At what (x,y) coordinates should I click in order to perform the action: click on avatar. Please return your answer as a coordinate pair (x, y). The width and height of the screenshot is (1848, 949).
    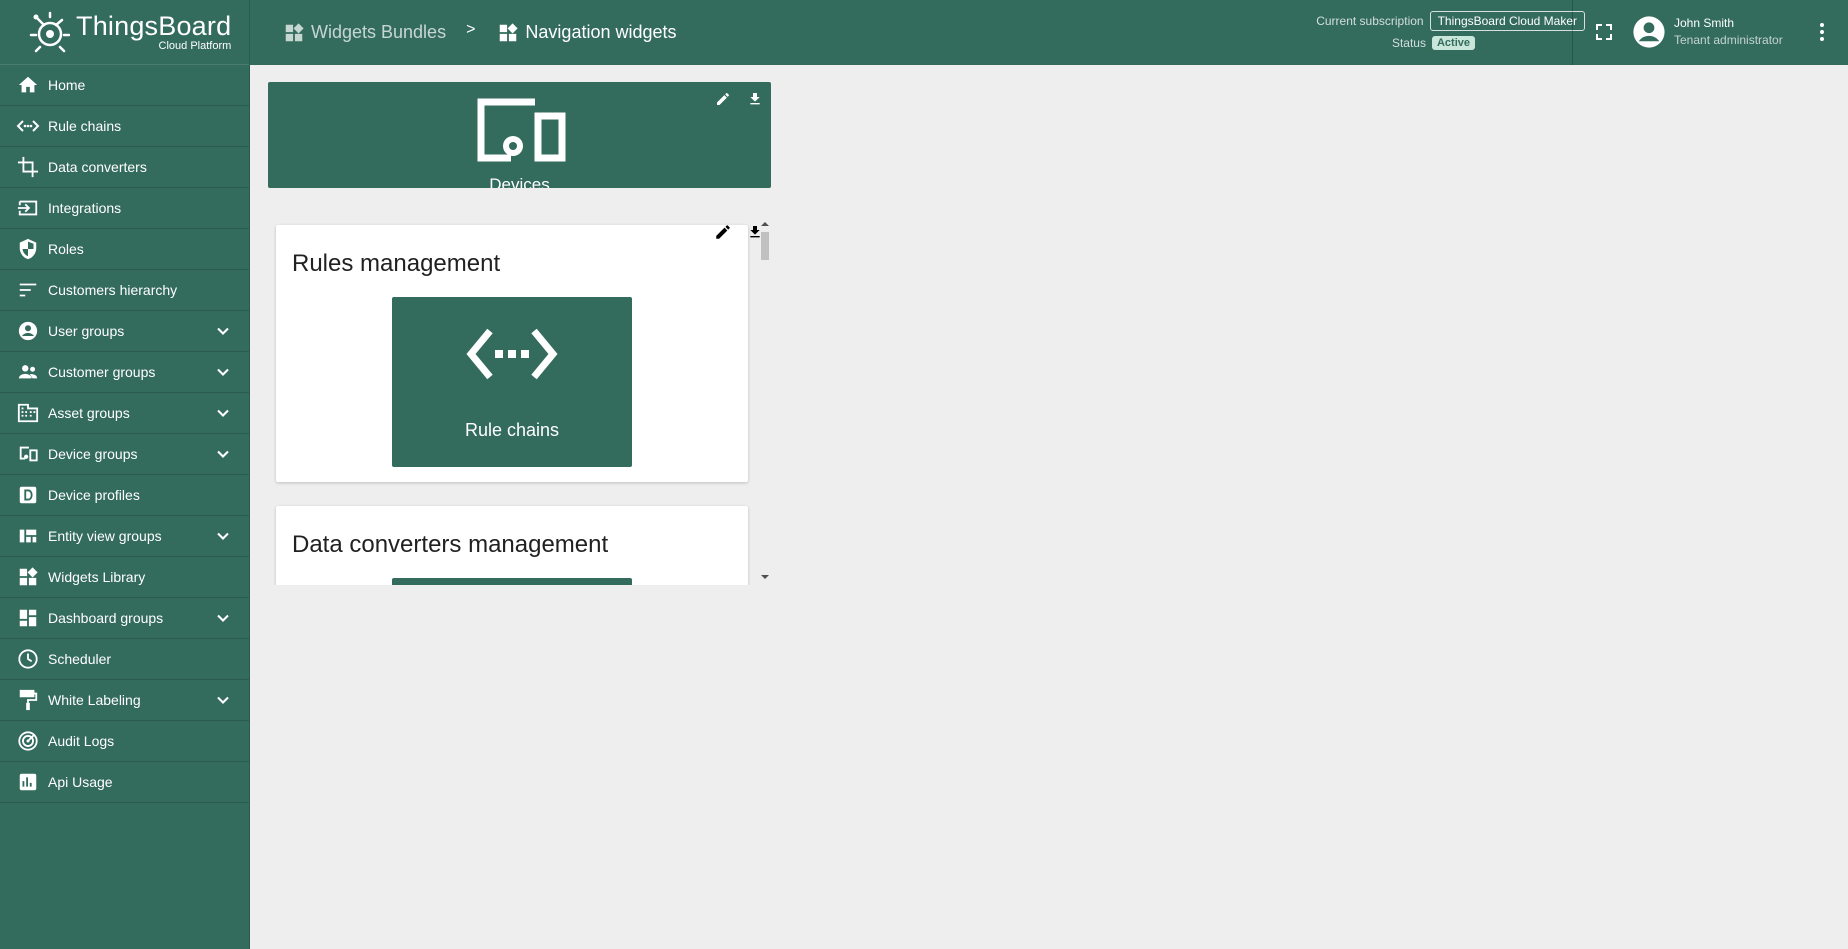
    Looking at the image, I should click on (1649, 32).